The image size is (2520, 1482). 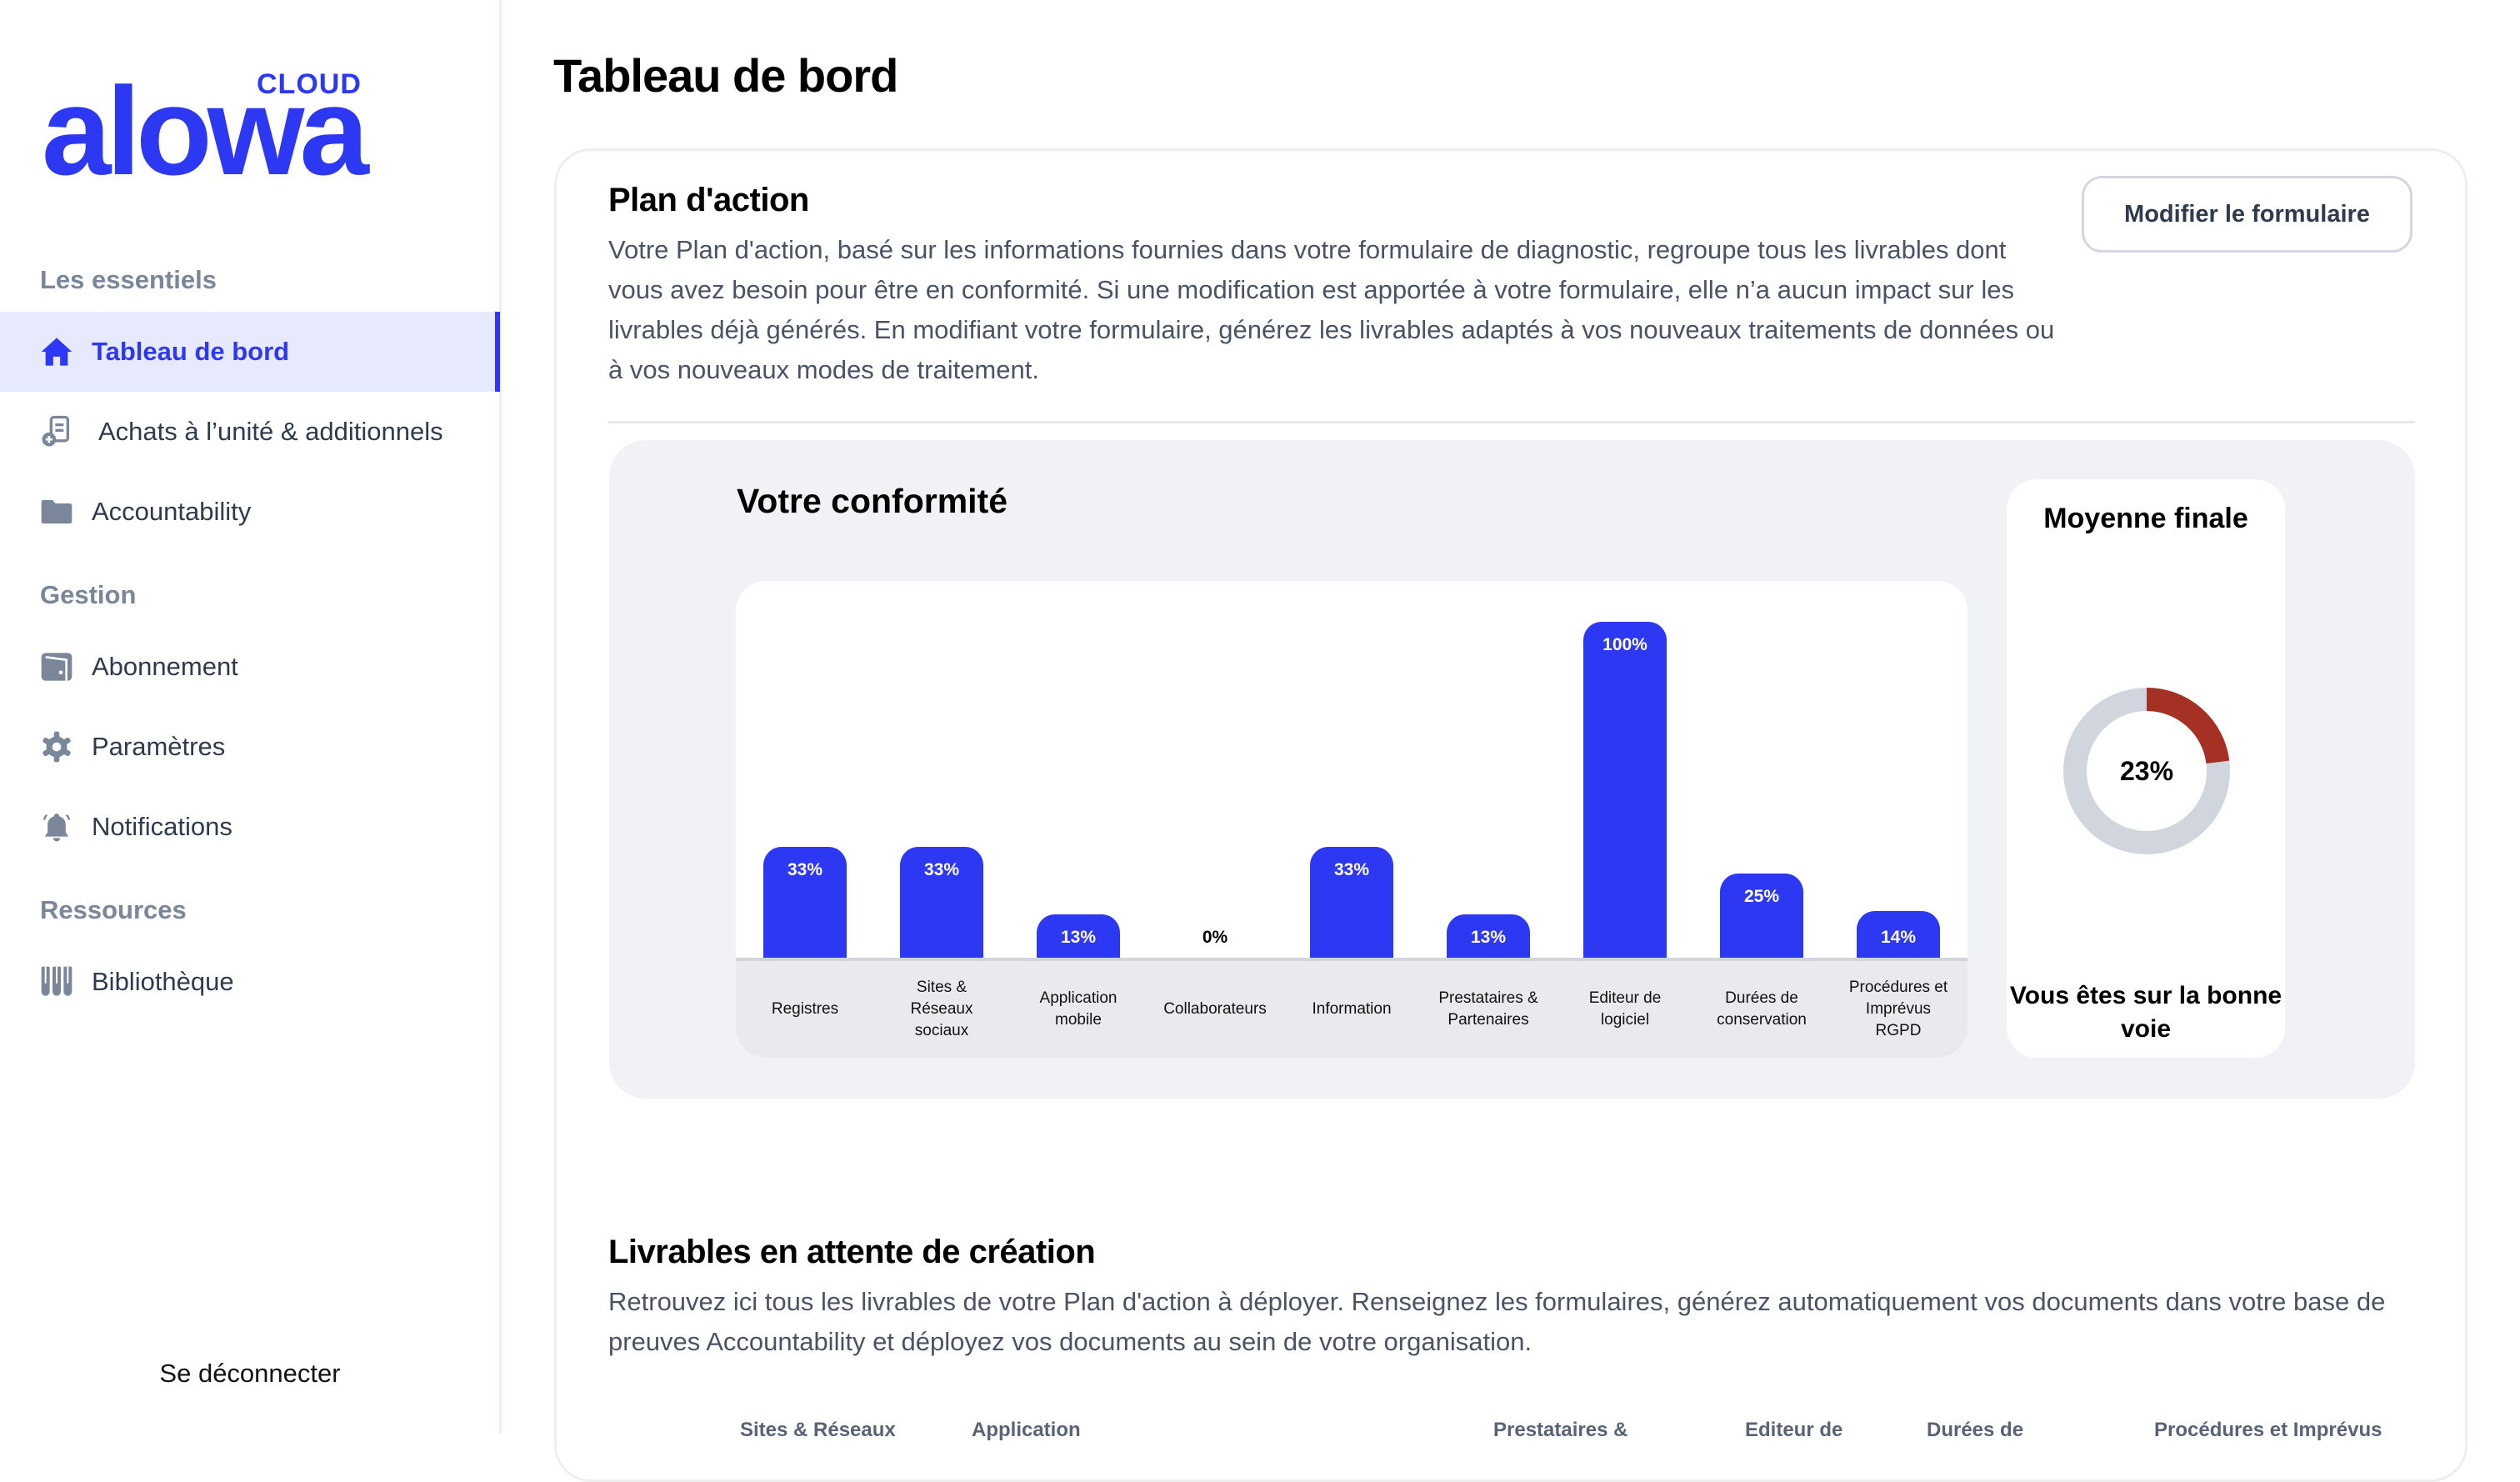 I want to click on x-tick-label: Durées de conservation, so click(x=1762, y=1009).